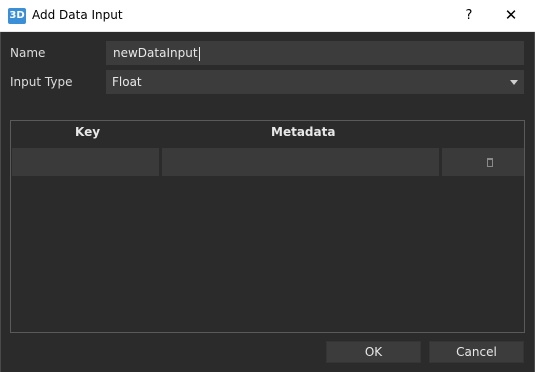 This screenshot has width=535, height=372. I want to click on window-title: Add Data Input, so click(77, 15).